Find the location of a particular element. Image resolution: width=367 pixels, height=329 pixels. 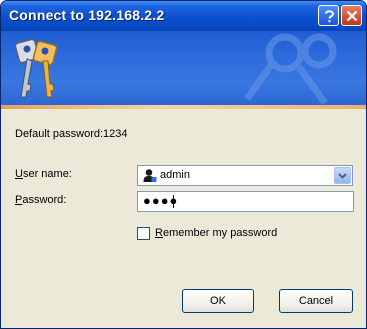

user-account-icon is located at coordinates (150, 175).